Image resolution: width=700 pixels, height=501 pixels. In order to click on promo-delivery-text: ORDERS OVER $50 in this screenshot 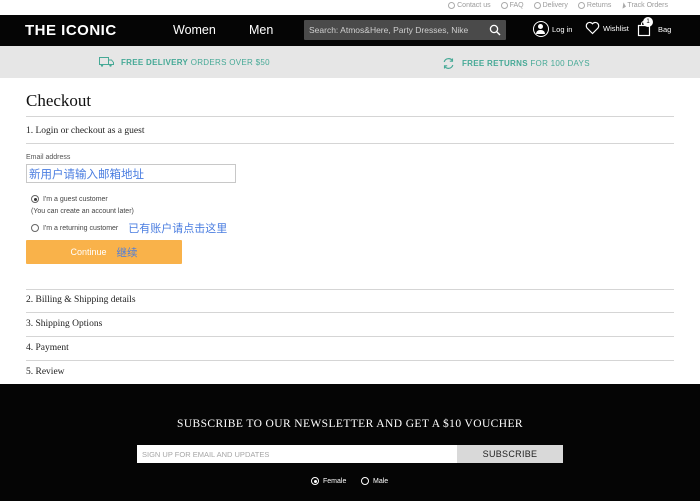, I will do `click(230, 62)`.